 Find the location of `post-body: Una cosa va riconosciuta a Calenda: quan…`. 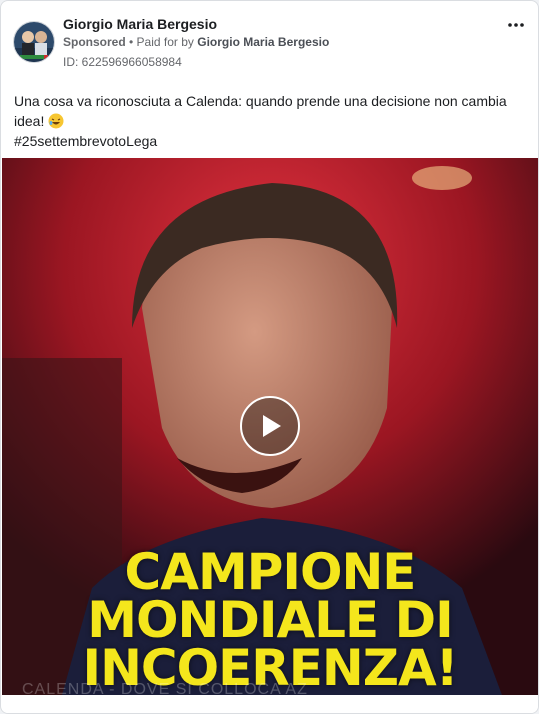

post-body: Una cosa va riconosciuta a Calenda: quan… is located at coordinates (269, 111).